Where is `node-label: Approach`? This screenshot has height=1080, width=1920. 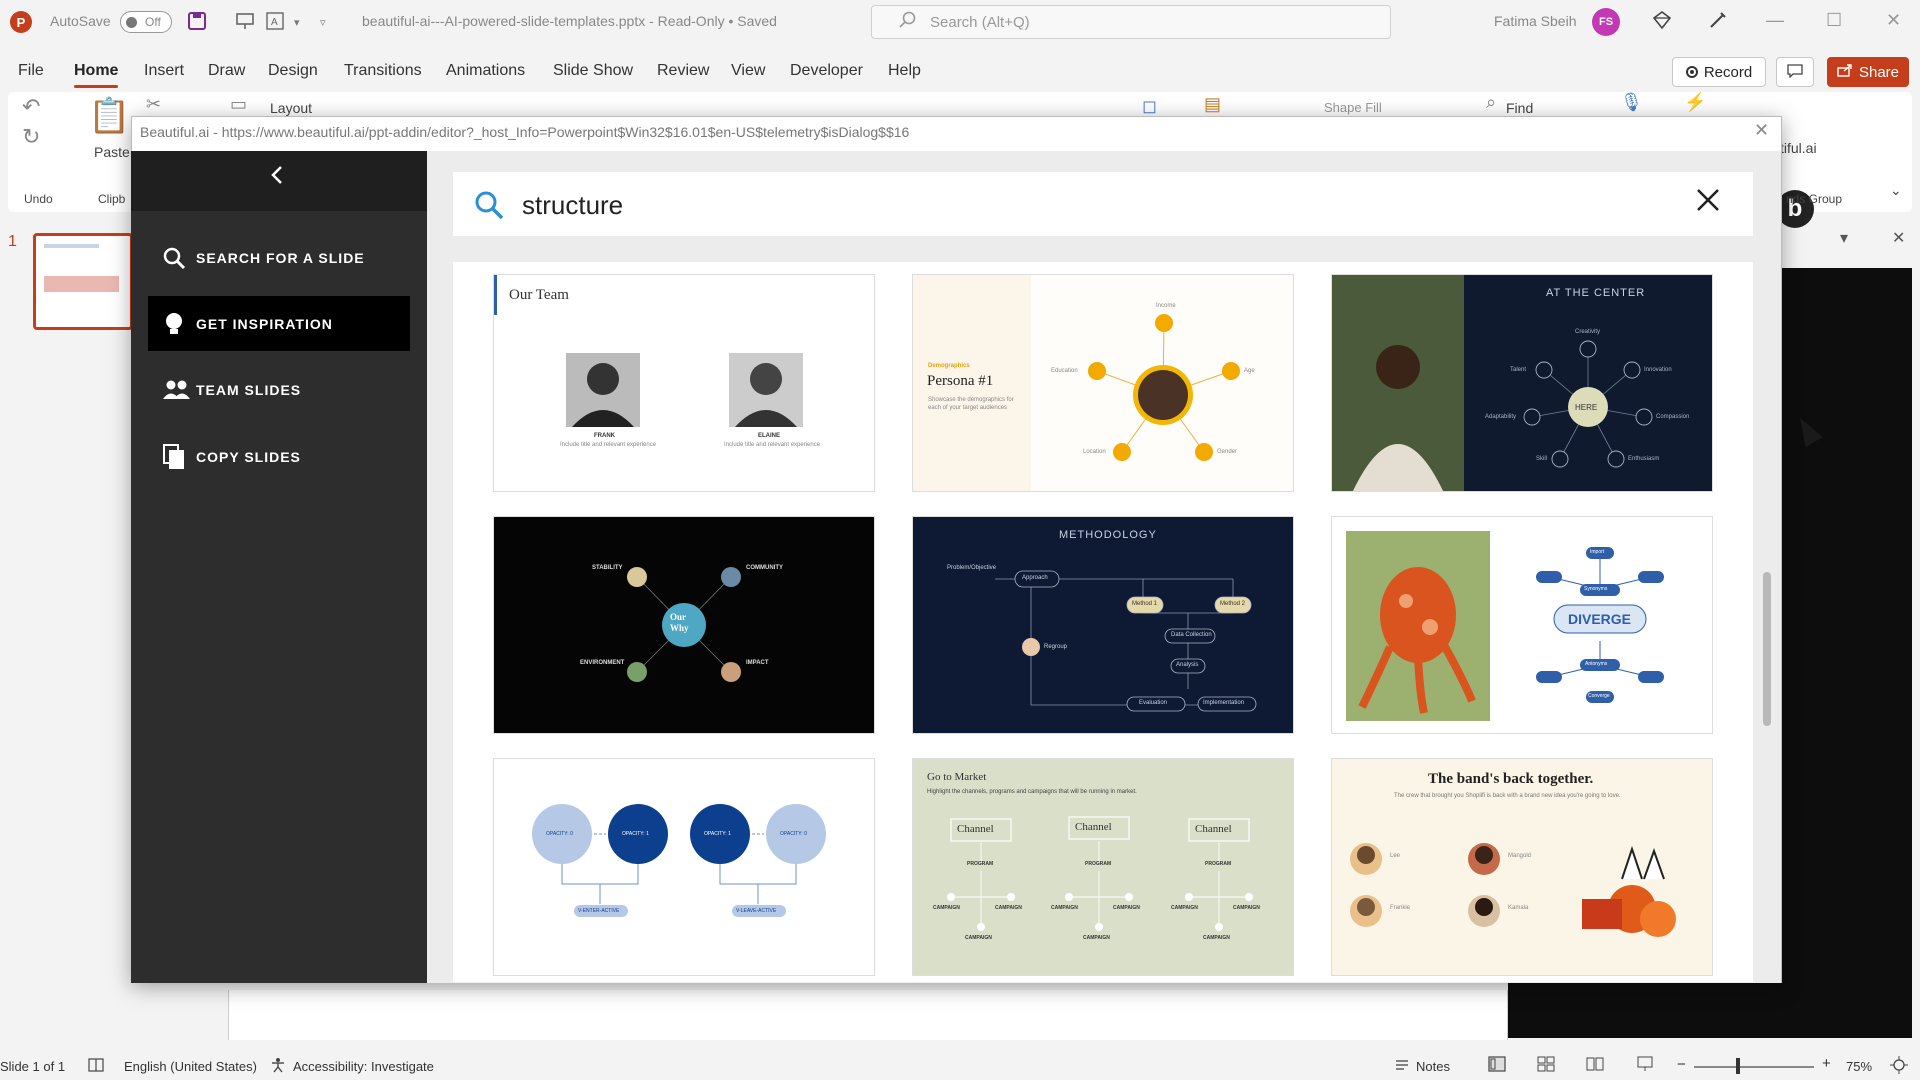
node-label: Approach is located at coordinates (1035, 578).